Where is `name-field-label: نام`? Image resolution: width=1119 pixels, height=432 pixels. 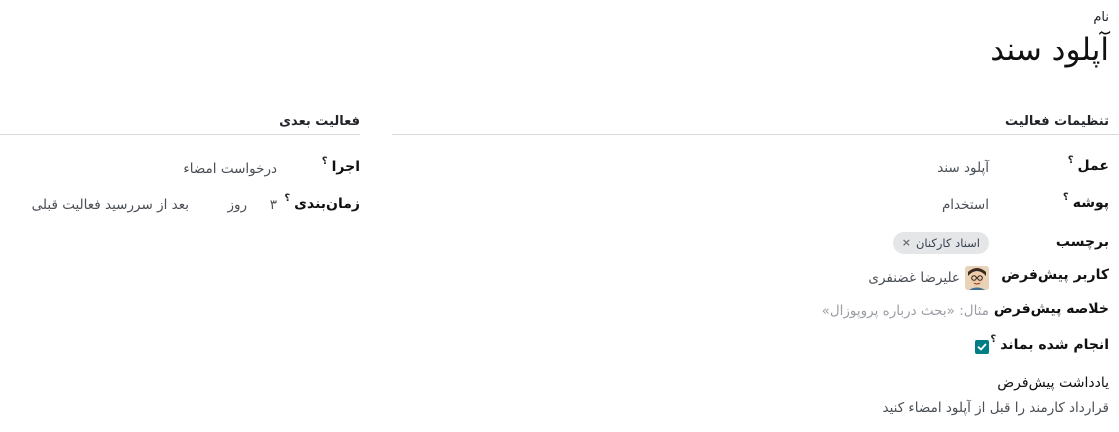
name-field-label: نام is located at coordinates (1101, 17).